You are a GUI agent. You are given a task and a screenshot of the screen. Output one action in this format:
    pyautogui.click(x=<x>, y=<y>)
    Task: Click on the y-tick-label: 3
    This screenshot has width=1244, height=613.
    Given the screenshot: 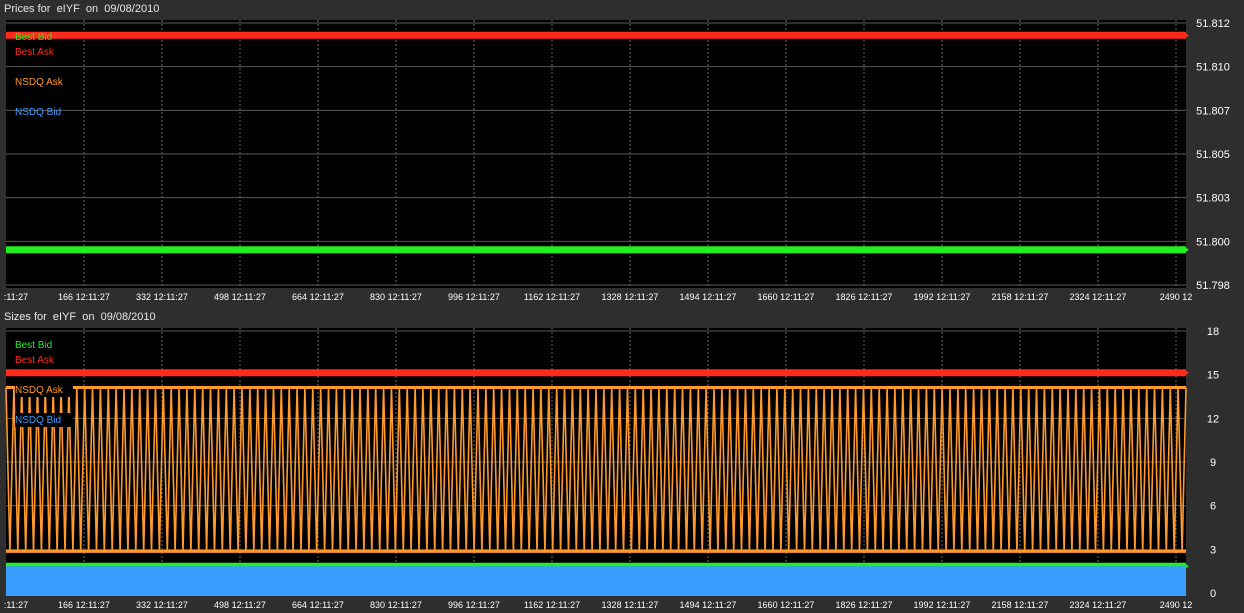 What is the action you would take?
    pyautogui.click(x=1213, y=550)
    